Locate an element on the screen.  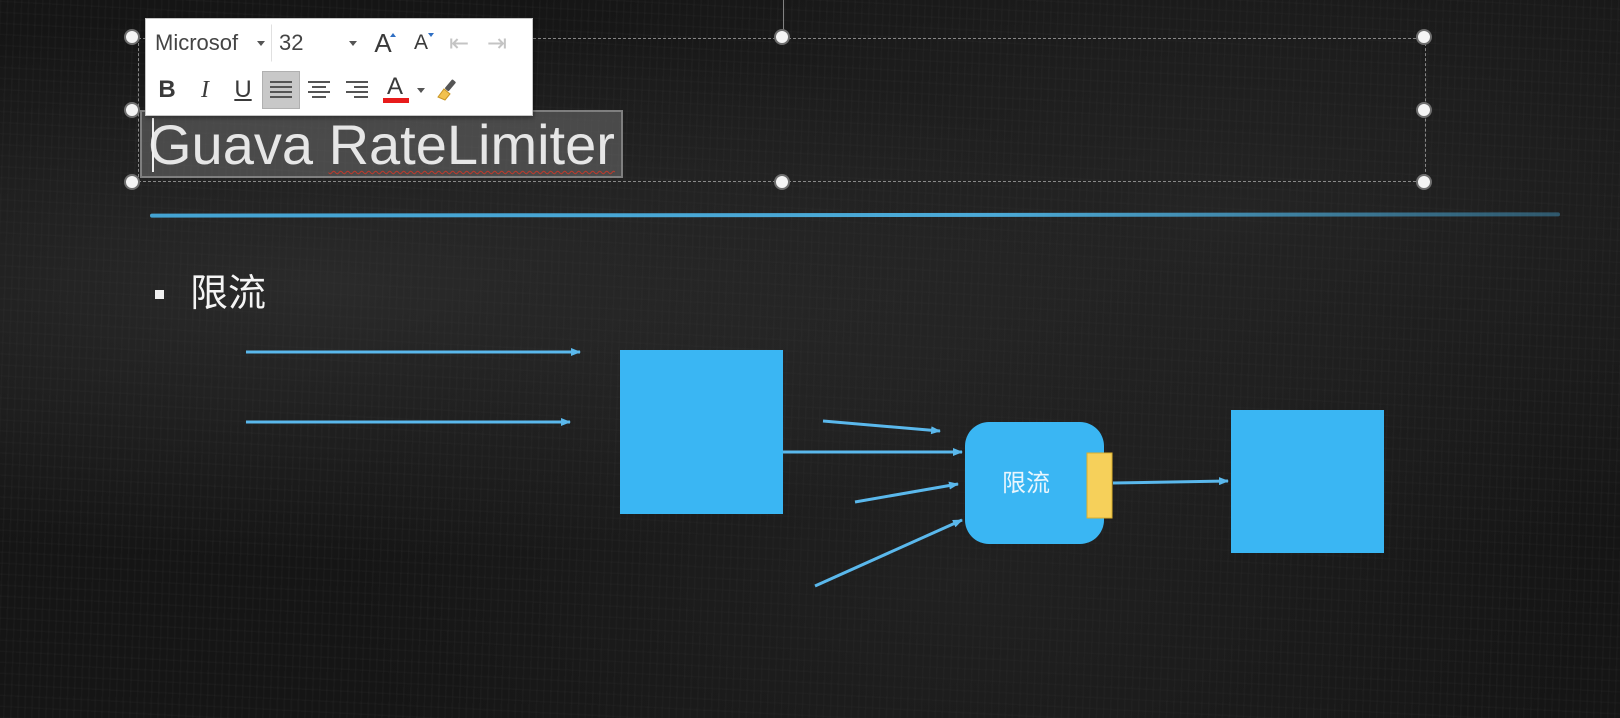
source-box is located at coordinates (701, 432).